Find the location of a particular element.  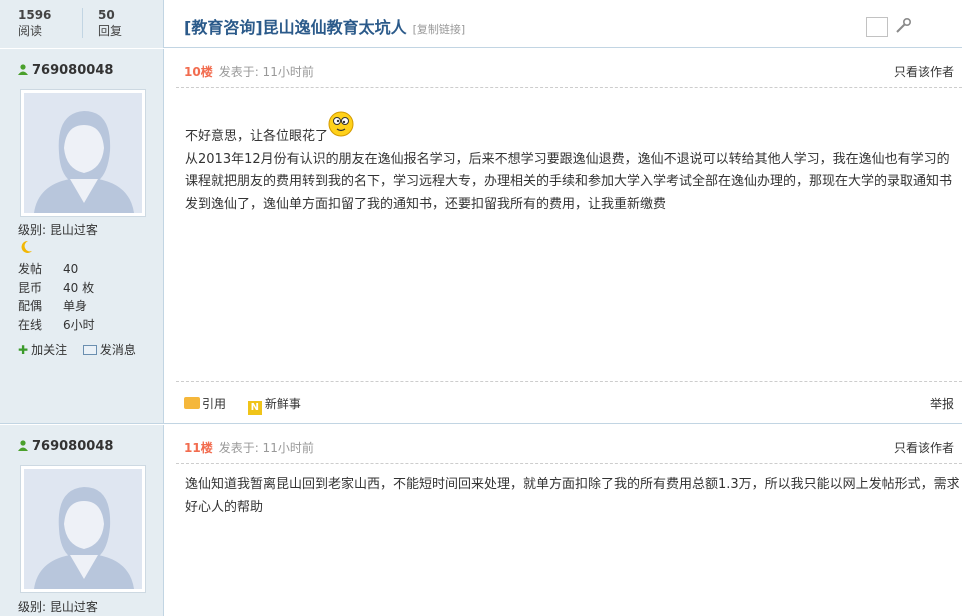

views-stat: 1596 阅读 is located at coordinates (53, 23).